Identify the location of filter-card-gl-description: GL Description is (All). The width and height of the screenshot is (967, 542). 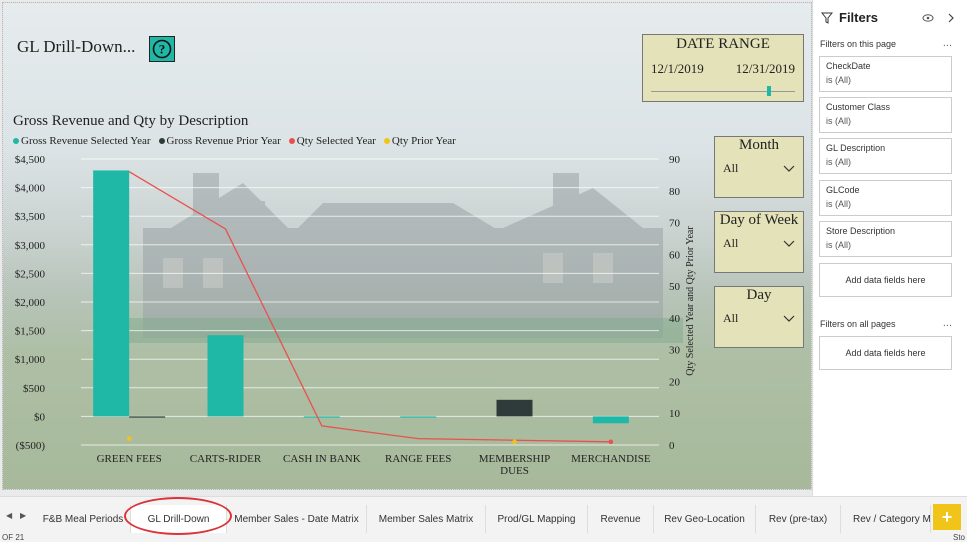
(885, 156).